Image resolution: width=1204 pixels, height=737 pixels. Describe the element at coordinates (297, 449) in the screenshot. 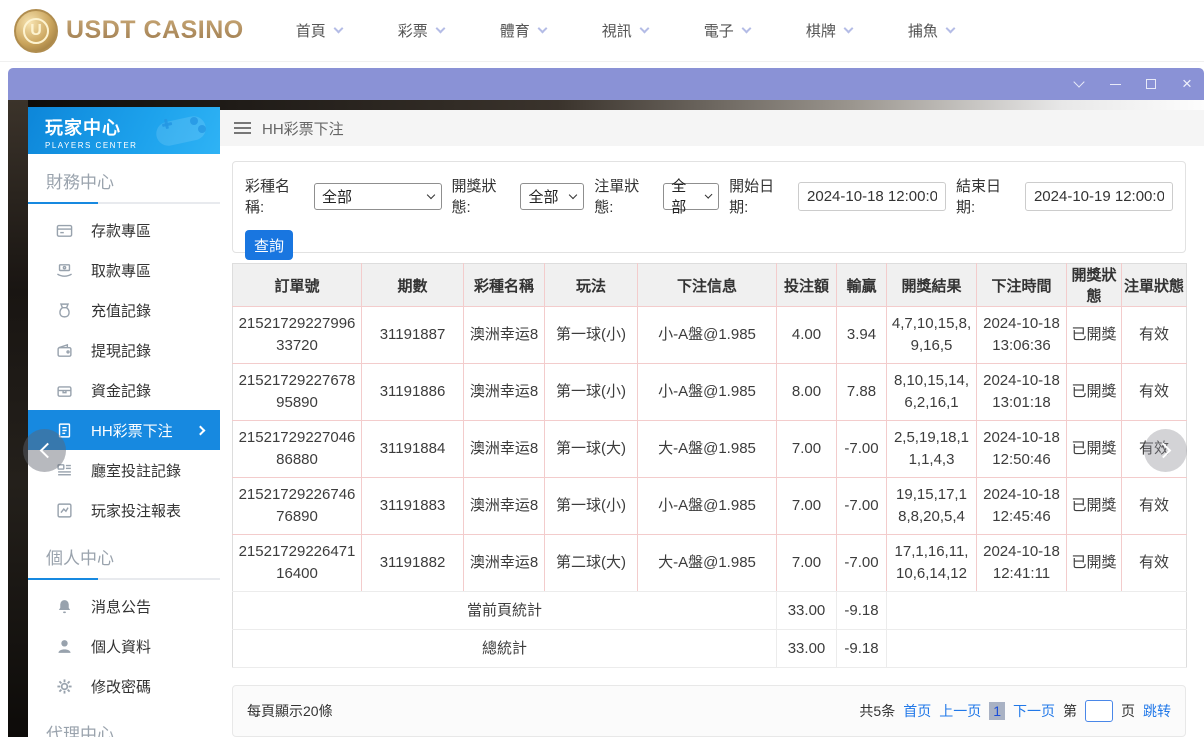

I see `table-cell: 2152172922704686880` at that location.